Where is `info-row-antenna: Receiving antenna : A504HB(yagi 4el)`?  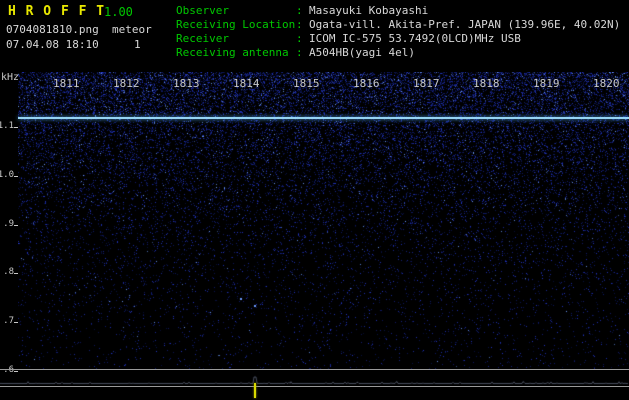
info-row-antenna: Receiving antenna : A504HB(yagi 4el) is located at coordinates (398, 53).